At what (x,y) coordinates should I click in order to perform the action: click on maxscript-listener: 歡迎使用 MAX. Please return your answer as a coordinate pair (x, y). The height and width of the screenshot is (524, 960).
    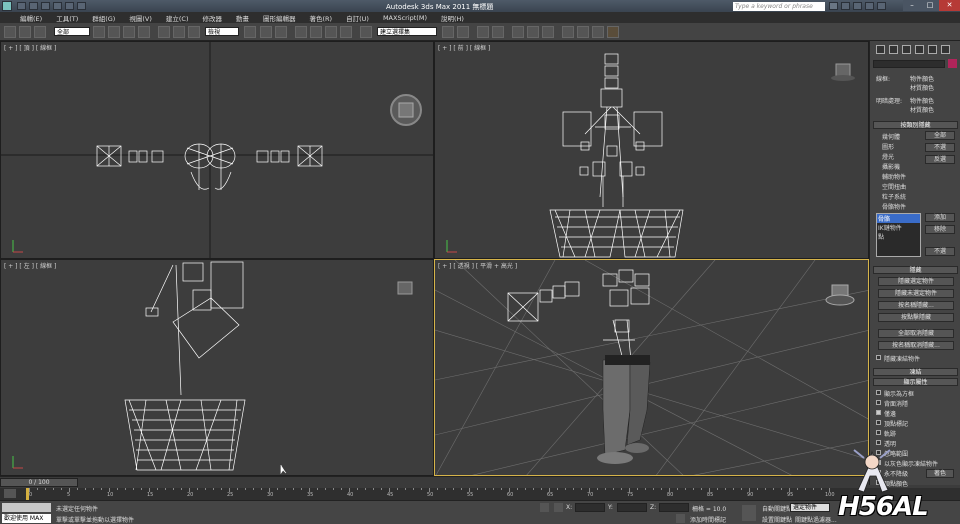
    Looking at the image, I should click on (26, 518).